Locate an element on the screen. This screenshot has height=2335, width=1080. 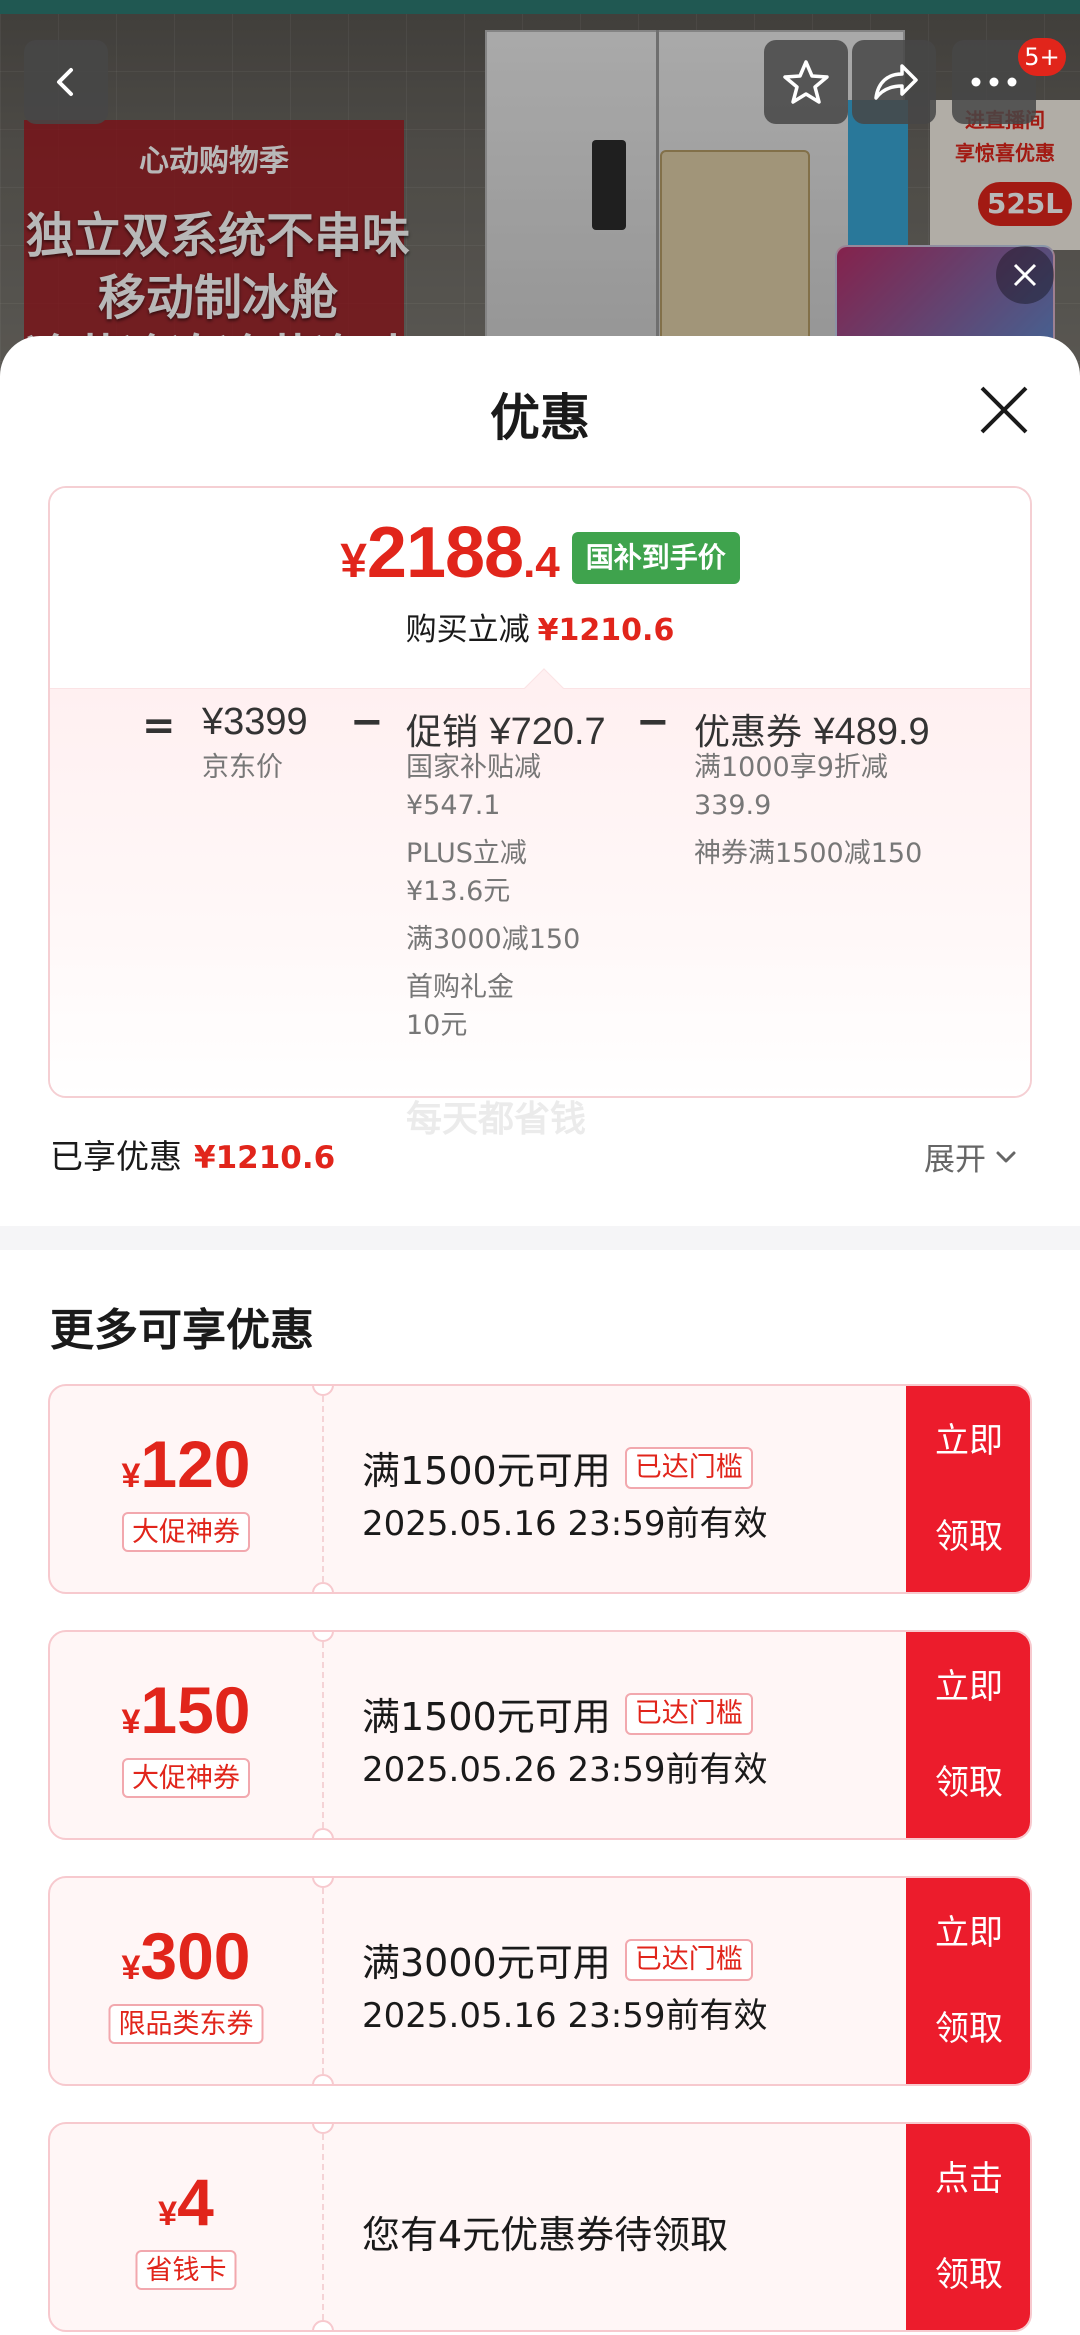
coupon-value-area: ¥120 大促神券 is located at coordinates (186, 1489).